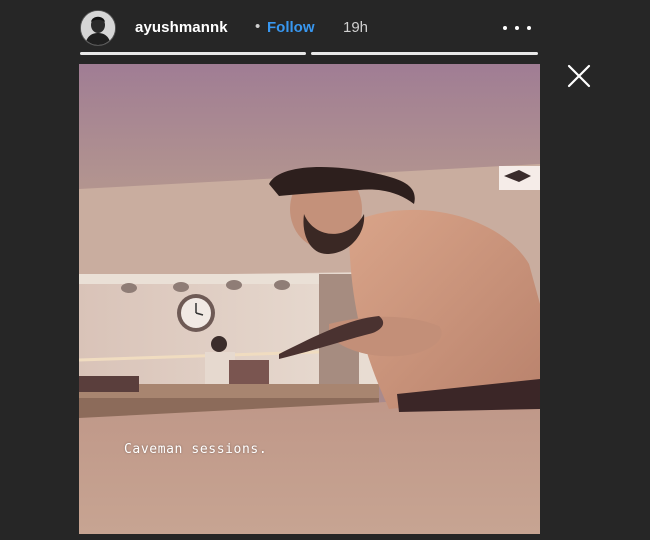  Describe the element at coordinates (291, 27) in the screenshot. I see `follow-button: Follow` at that location.